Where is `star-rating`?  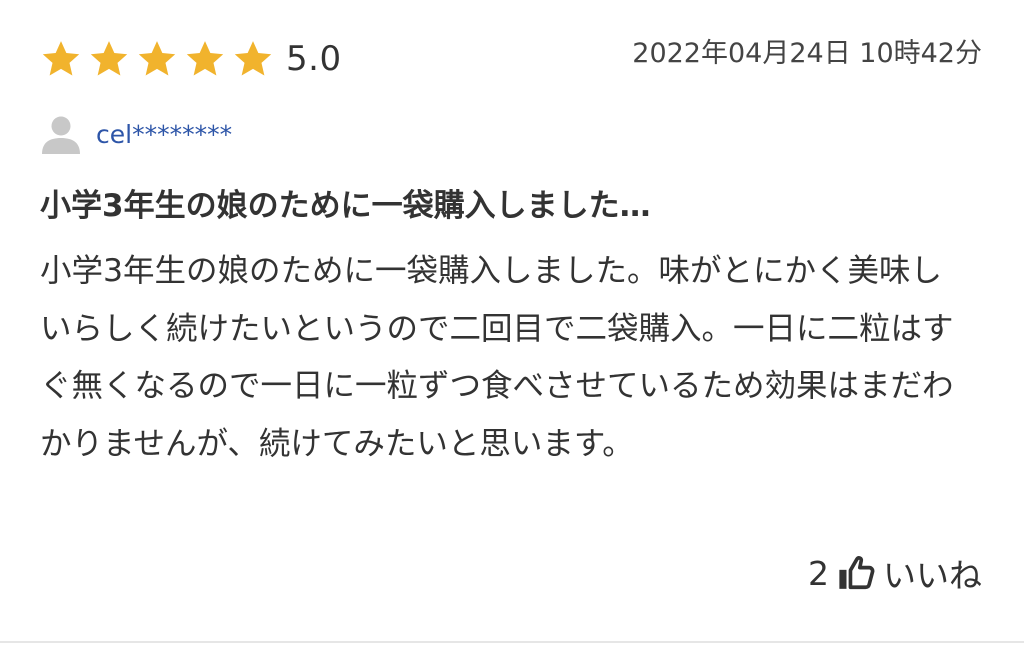 star-rating is located at coordinates (157, 59).